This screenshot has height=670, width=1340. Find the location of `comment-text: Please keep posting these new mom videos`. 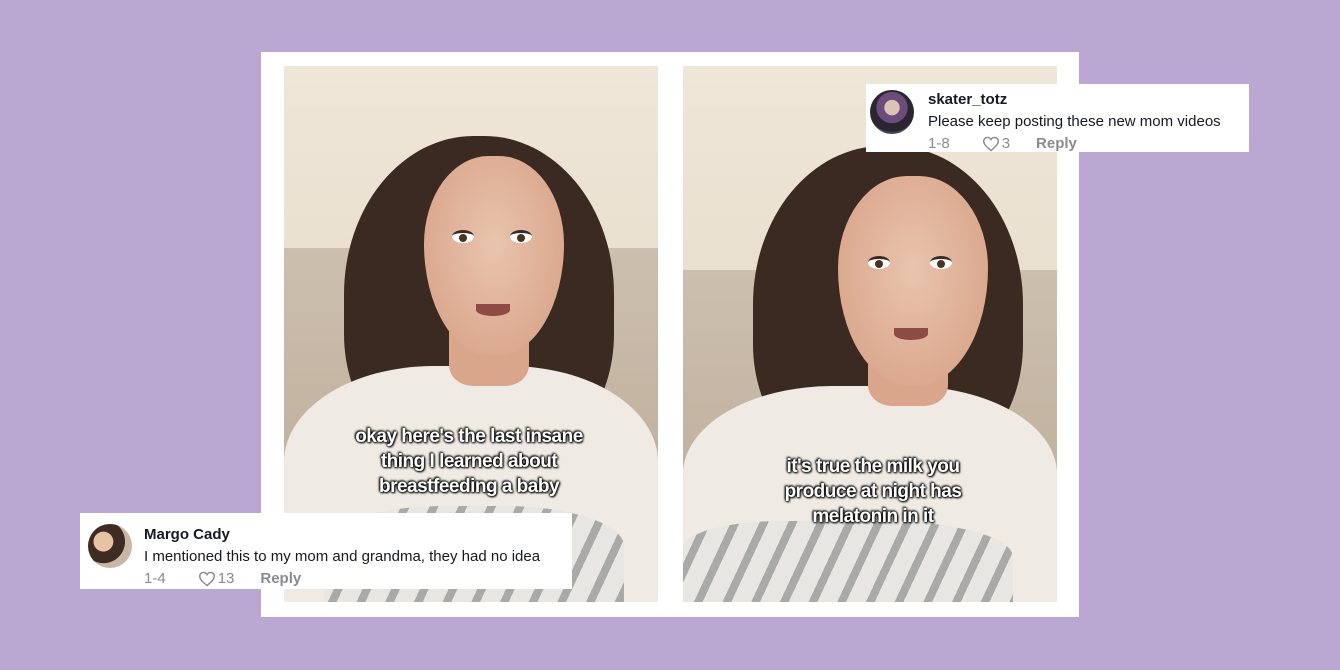

comment-text: Please keep posting these new mom videos is located at coordinates (1074, 121).